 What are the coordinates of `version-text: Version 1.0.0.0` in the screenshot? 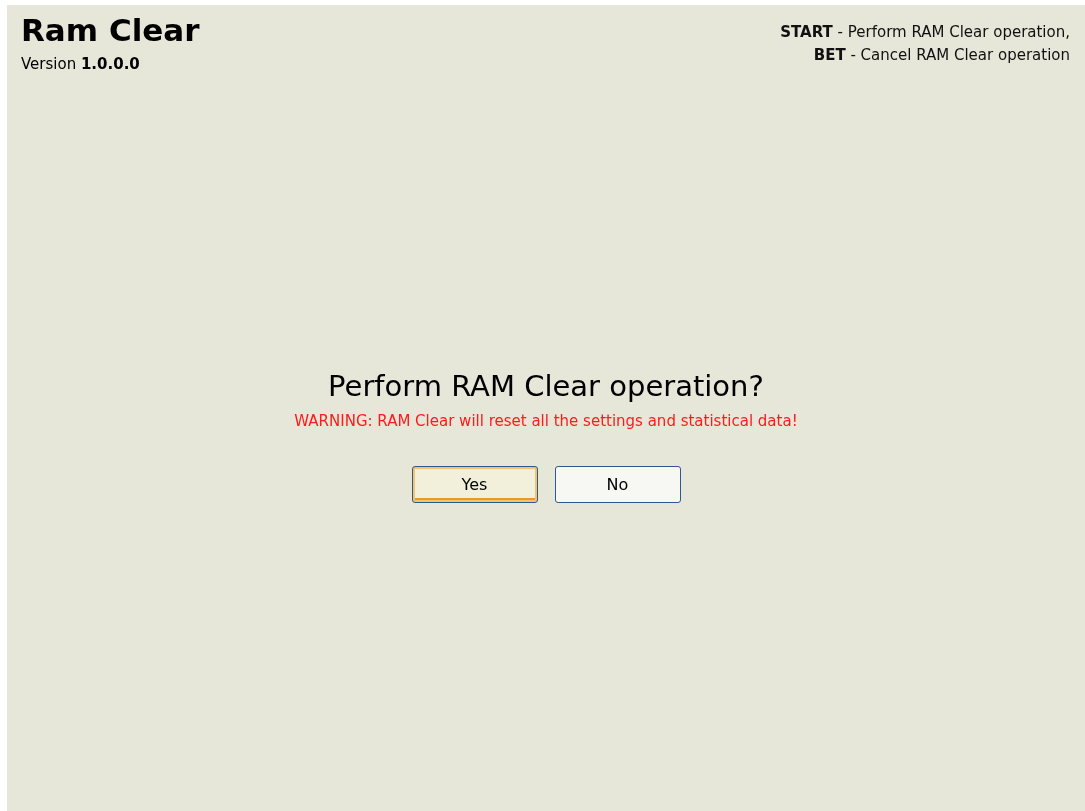 It's located at (81, 64).